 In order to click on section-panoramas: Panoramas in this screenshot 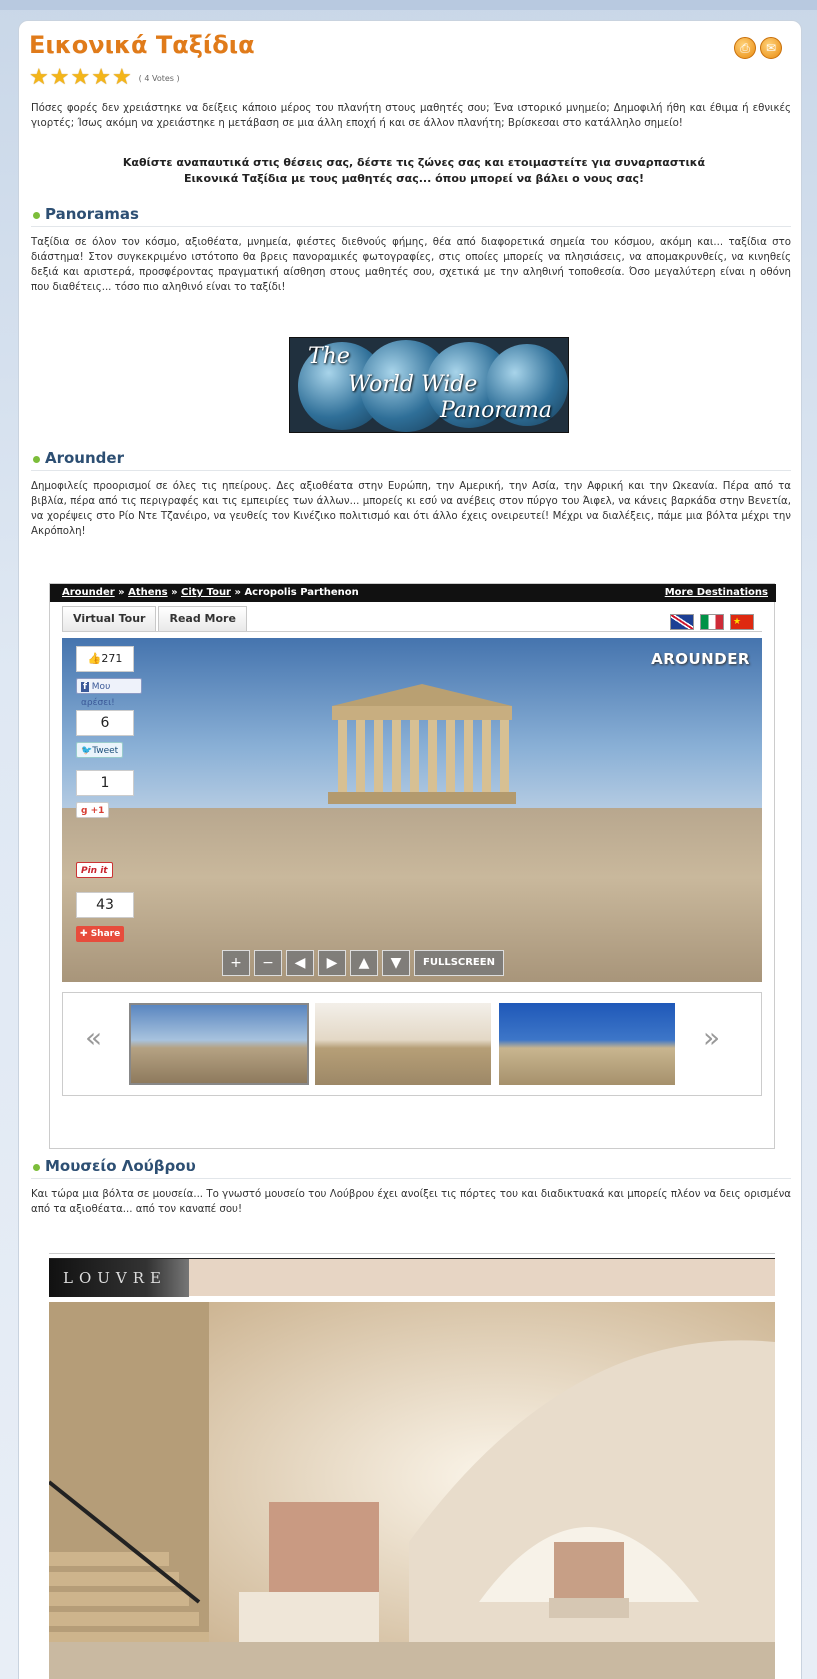, I will do `click(411, 216)`.